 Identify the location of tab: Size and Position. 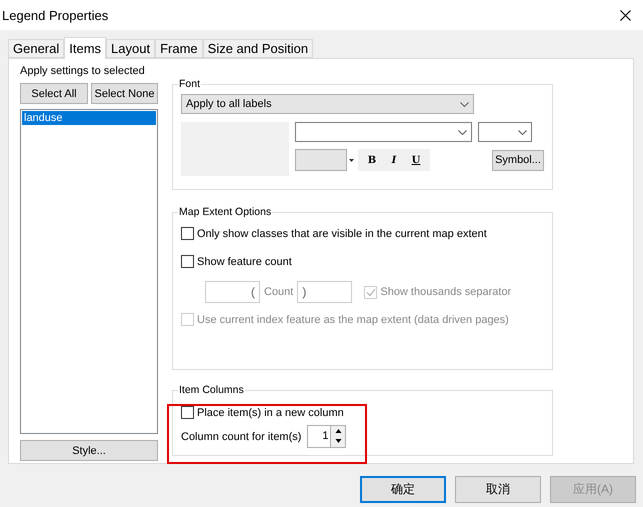
(258, 48).